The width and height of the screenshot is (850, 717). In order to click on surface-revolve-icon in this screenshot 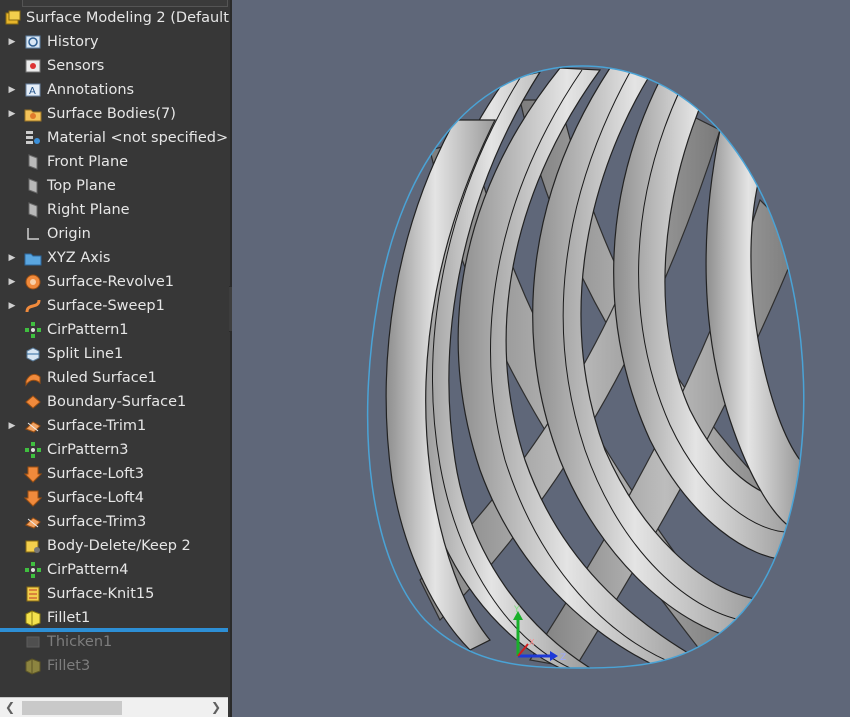, I will do `click(33, 282)`.